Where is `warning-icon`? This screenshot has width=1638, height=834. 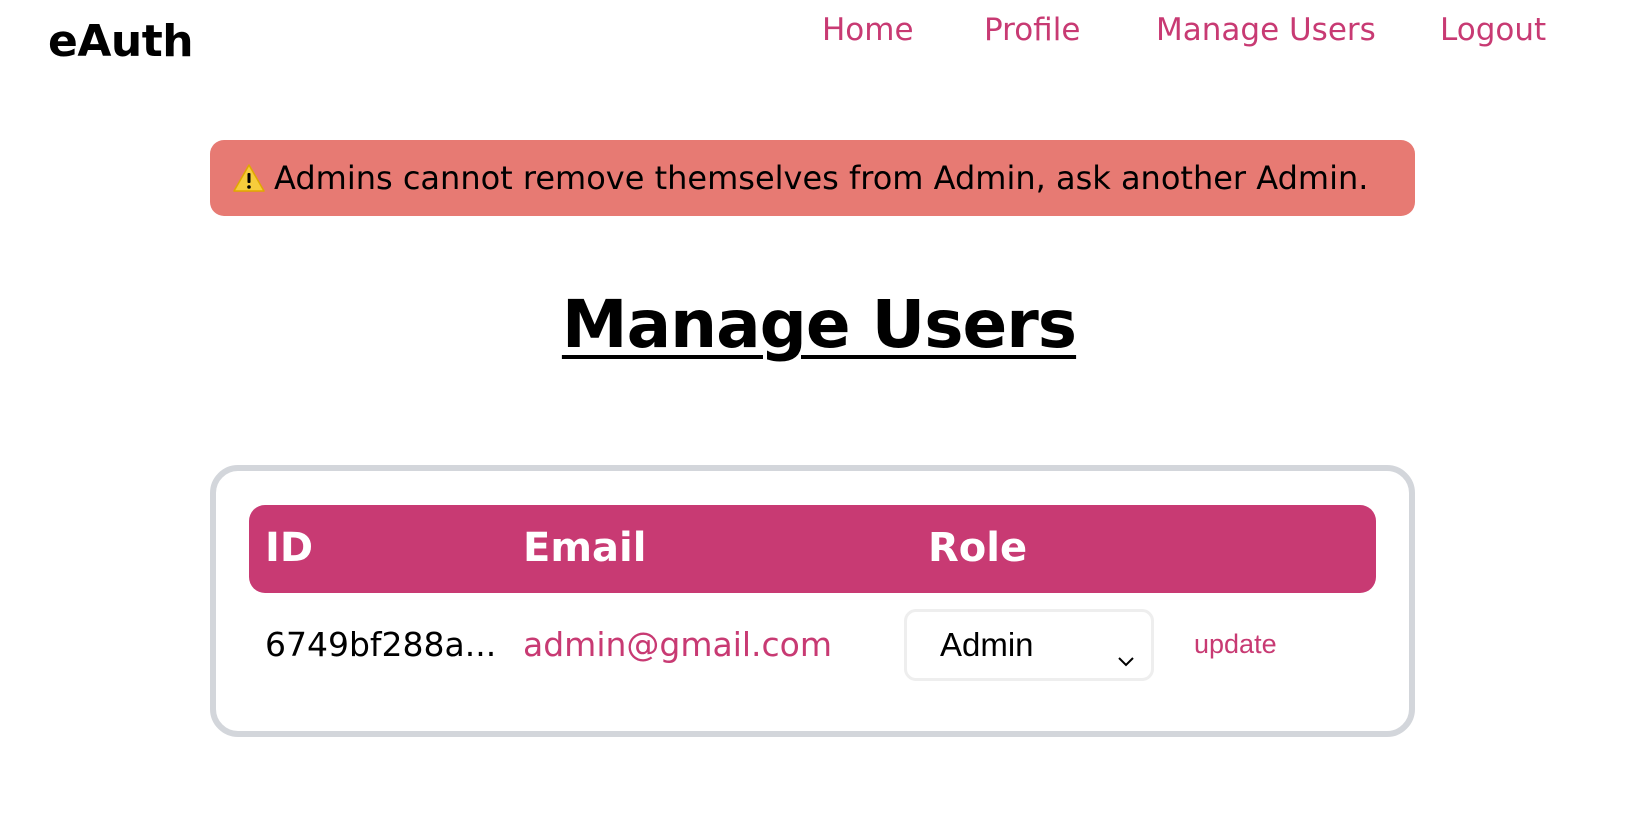
warning-icon is located at coordinates (249, 178).